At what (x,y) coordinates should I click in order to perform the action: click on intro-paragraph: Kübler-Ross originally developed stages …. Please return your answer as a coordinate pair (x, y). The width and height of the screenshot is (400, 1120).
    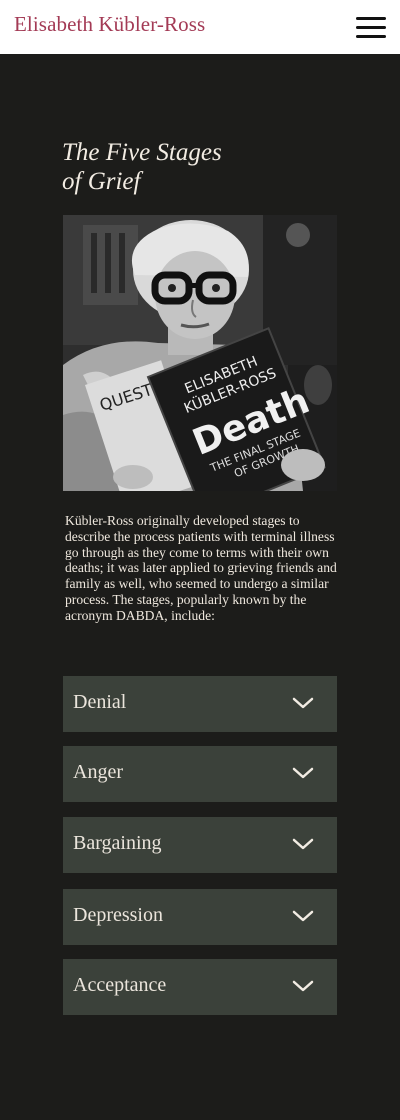
    Looking at the image, I should click on (201, 568).